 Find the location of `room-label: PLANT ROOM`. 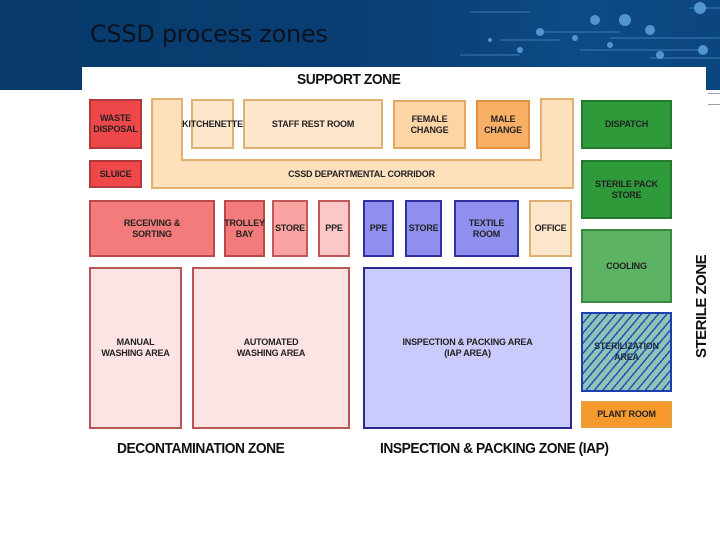

room-label: PLANT ROOM is located at coordinates (626, 414).